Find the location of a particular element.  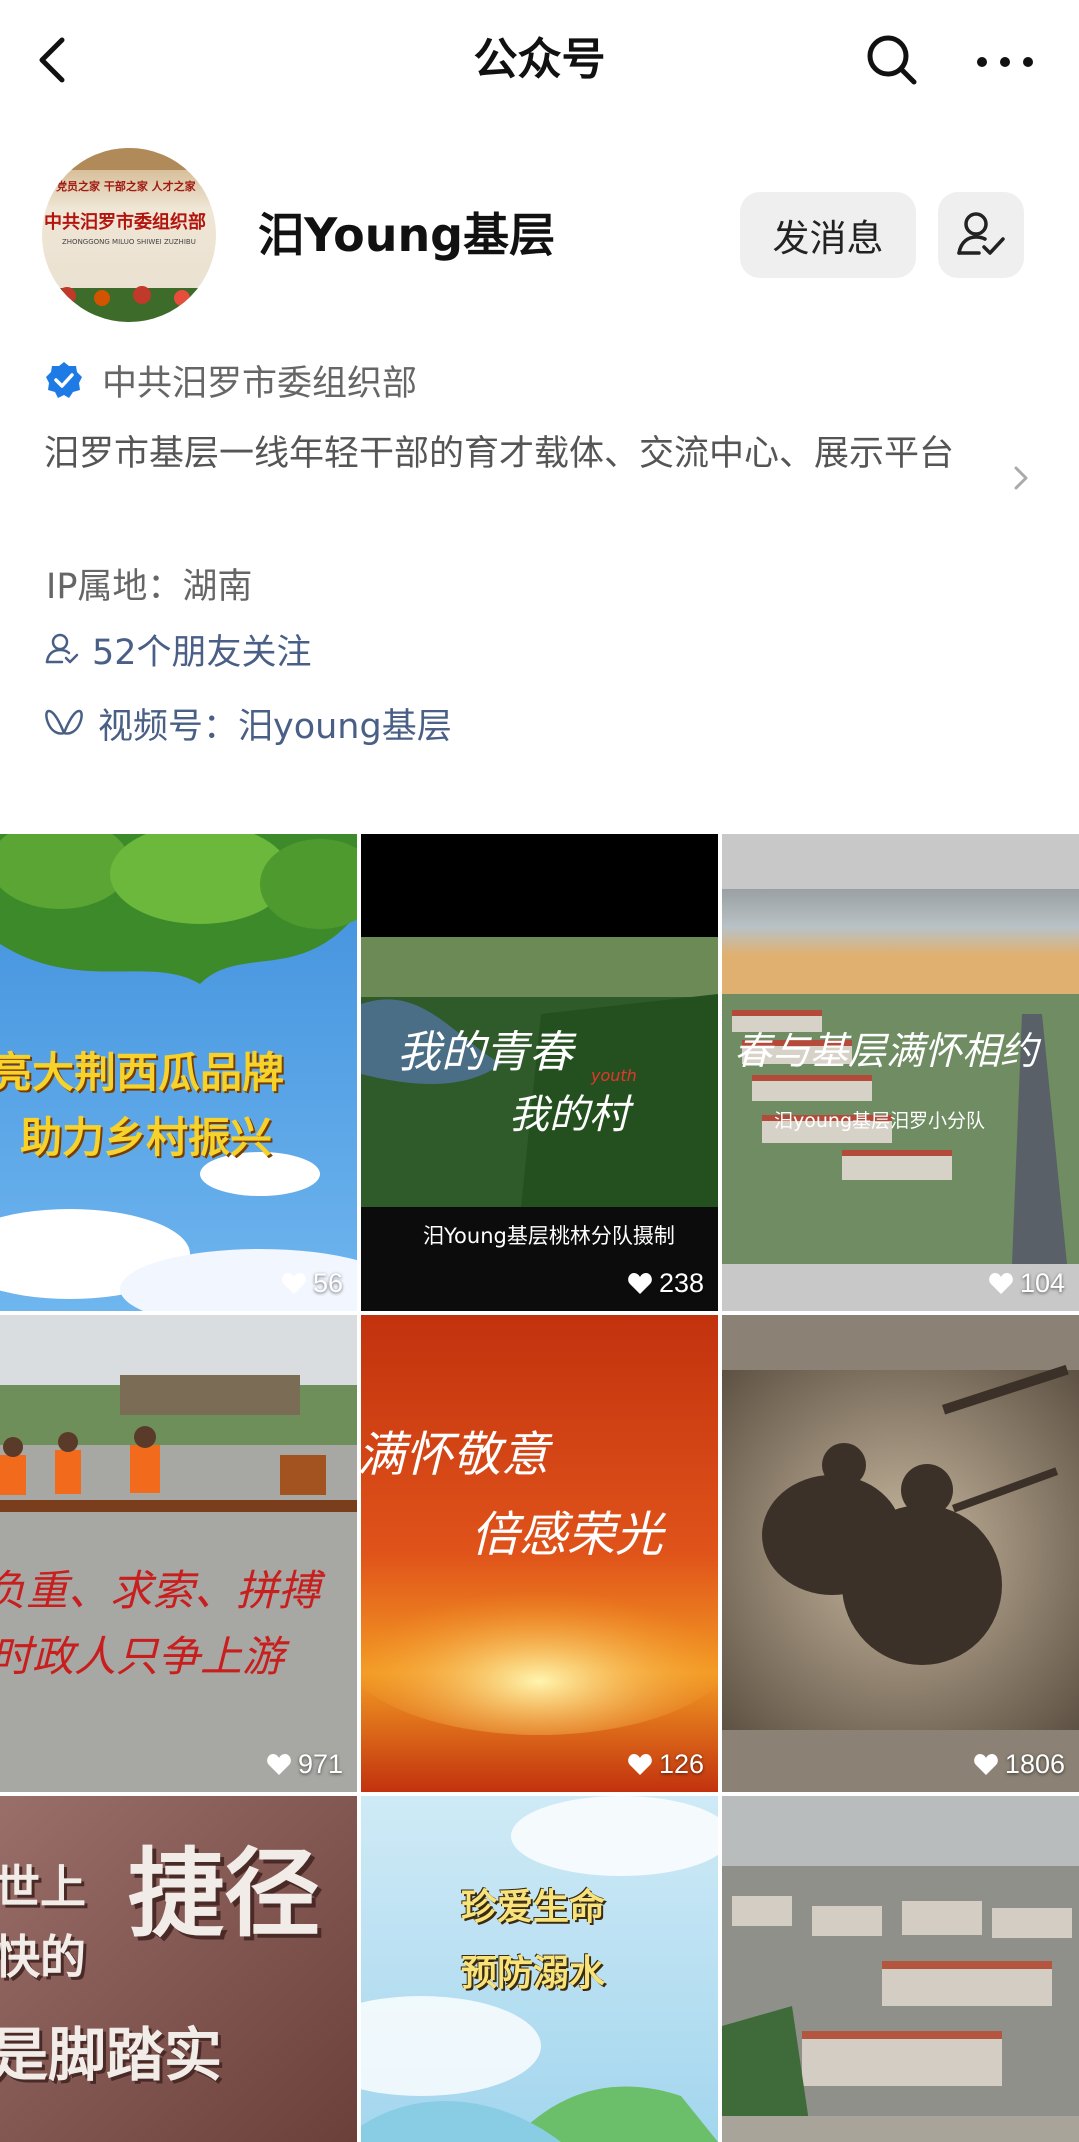

video-caption-line: 快的 is located at coordinates (43, 1957).